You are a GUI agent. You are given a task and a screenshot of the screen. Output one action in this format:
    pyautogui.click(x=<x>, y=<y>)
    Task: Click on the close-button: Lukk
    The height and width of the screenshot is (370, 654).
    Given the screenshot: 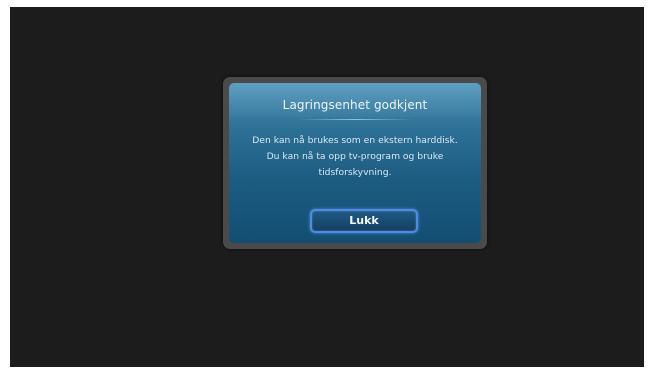 What is the action you would take?
    pyautogui.click(x=364, y=221)
    